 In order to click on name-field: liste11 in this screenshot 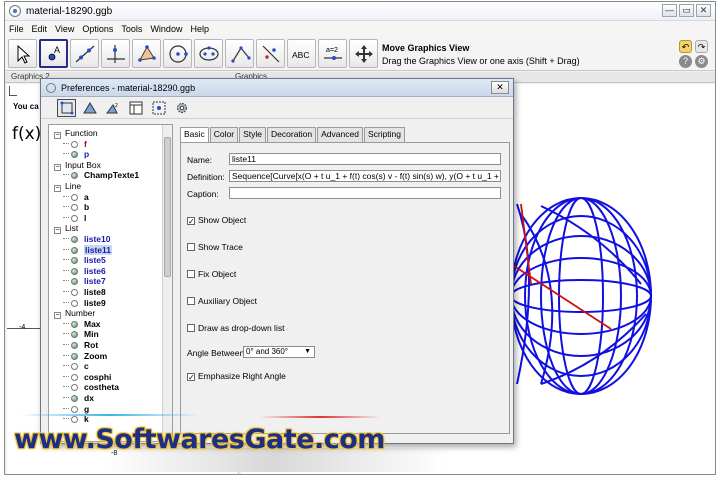, I will do `click(365, 159)`.